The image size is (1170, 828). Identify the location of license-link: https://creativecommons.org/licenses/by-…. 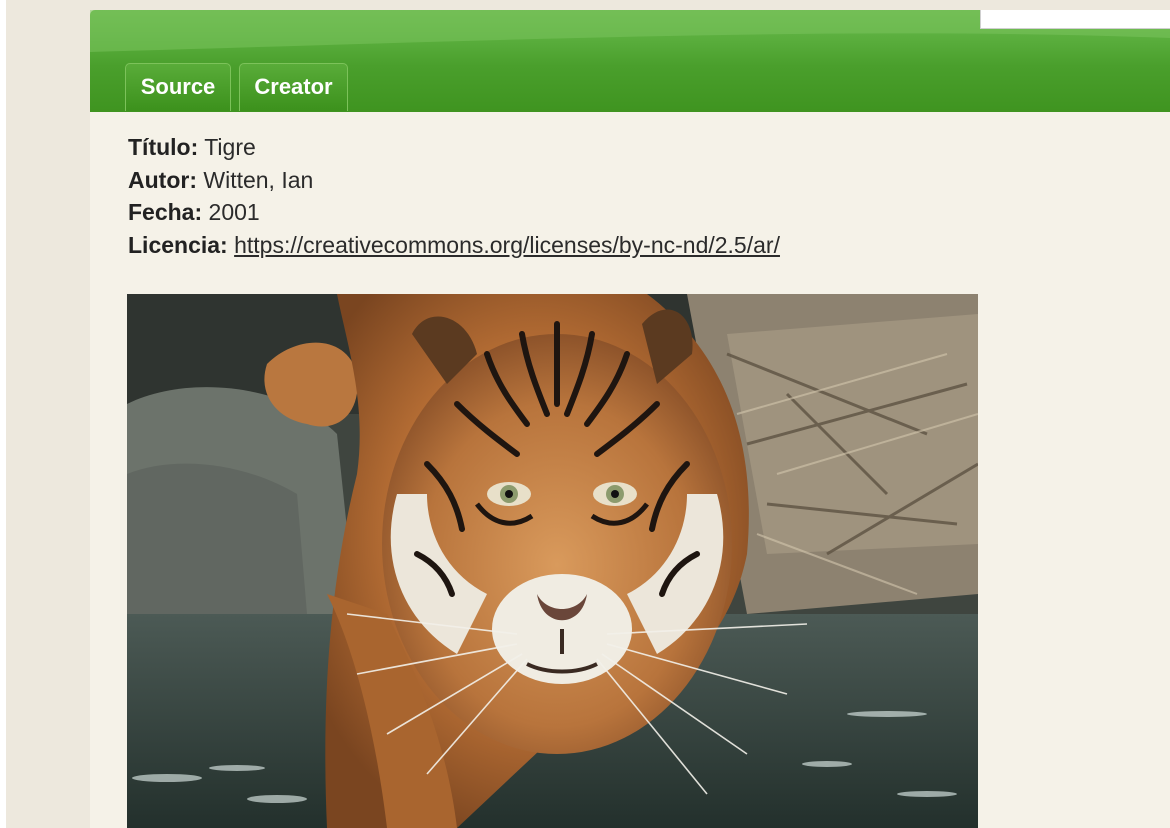
(507, 245).